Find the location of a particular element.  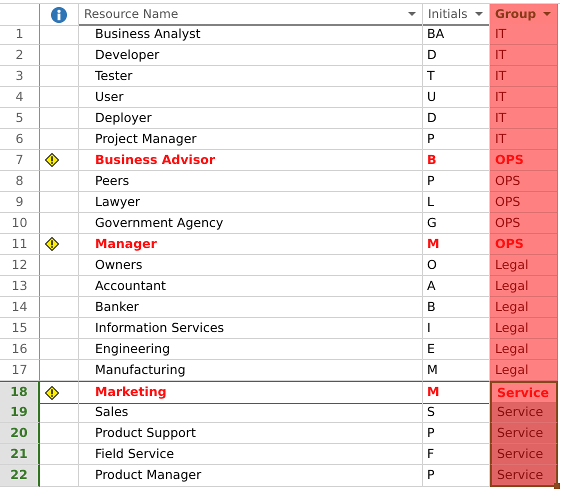

table-cell: Banker is located at coordinates (251, 307).